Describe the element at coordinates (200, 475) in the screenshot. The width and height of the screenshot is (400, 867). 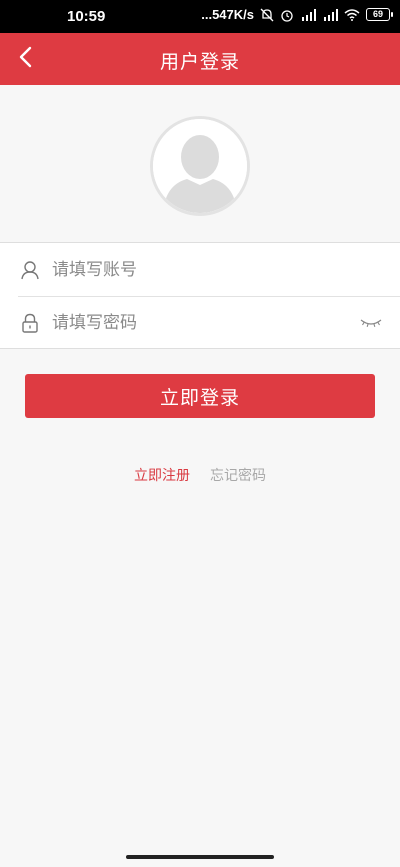
I see `auth-links: 立即注册 忘记密码` at that location.